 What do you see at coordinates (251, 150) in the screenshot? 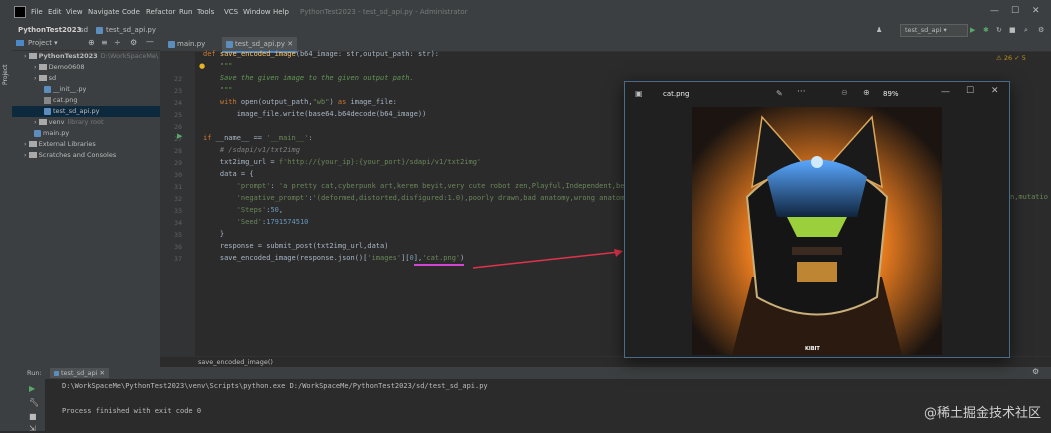
I see `code-line: # /sdapi/v1/txt2img` at bounding box center [251, 150].